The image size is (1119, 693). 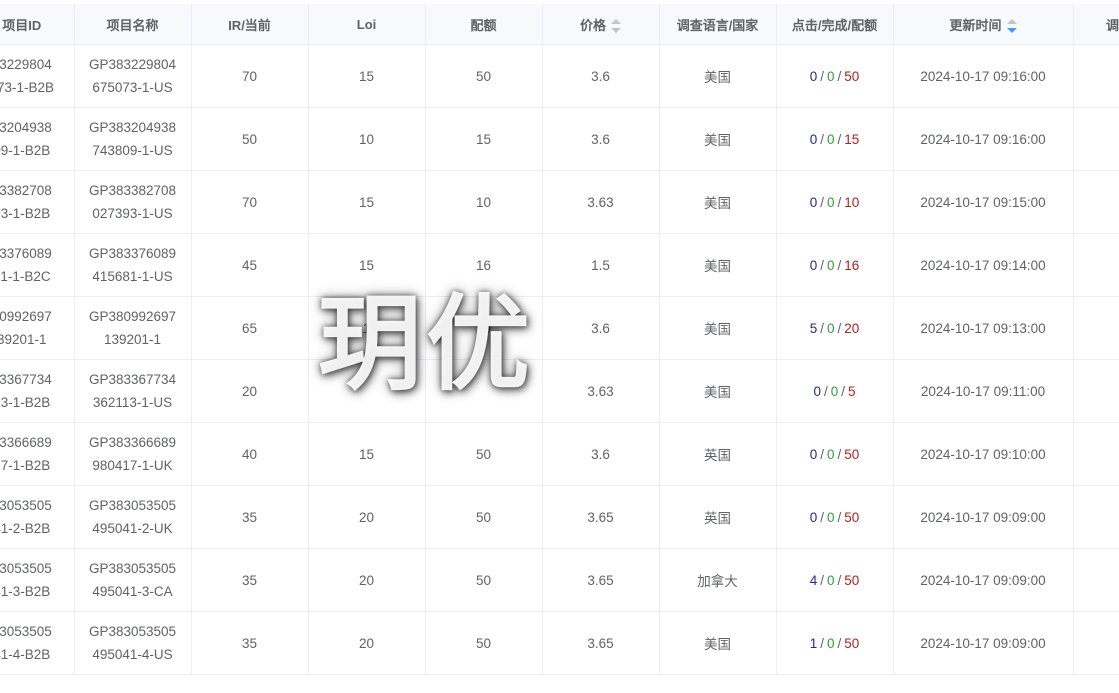 What do you see at coordinates (250, 391) in the screenshot?
I see `cell-ir: 20` at bounding box center [250, 391].